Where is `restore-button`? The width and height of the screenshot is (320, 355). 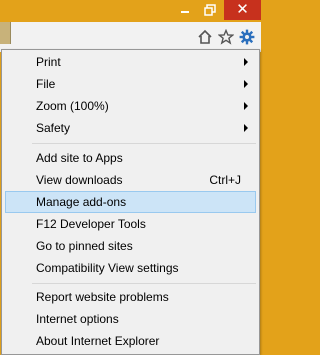 restore-button is located at coordinates (210, 10).